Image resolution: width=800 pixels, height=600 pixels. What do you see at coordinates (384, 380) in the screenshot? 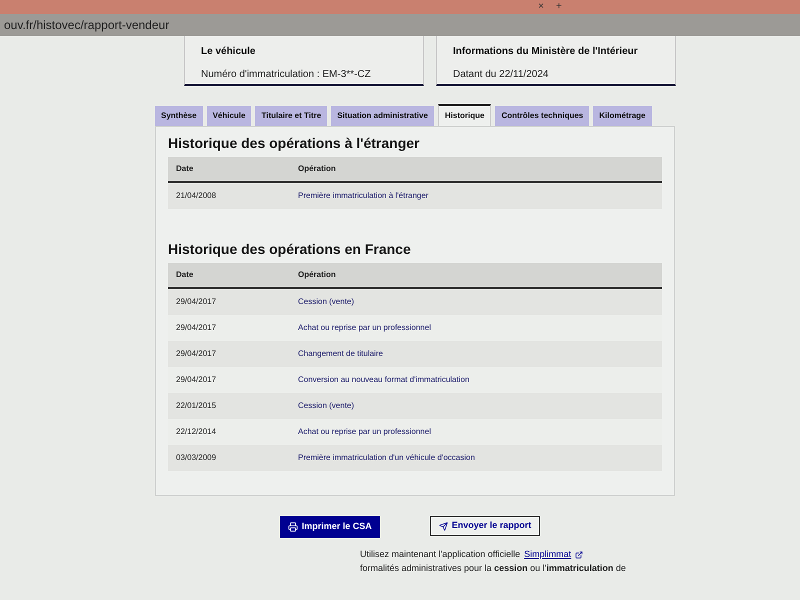
I see `operation-cell: Conversion au nouveau format d'immatriculation` at bounding box center [384, 380].